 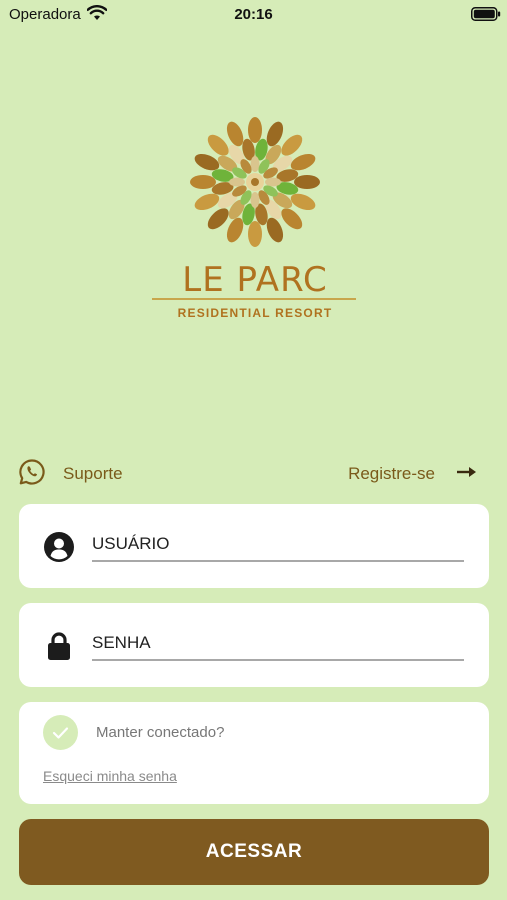 What do you see at coordinates (59, 547) in the screenshot?
I see `user-icon` at bounding box center [59, 547].